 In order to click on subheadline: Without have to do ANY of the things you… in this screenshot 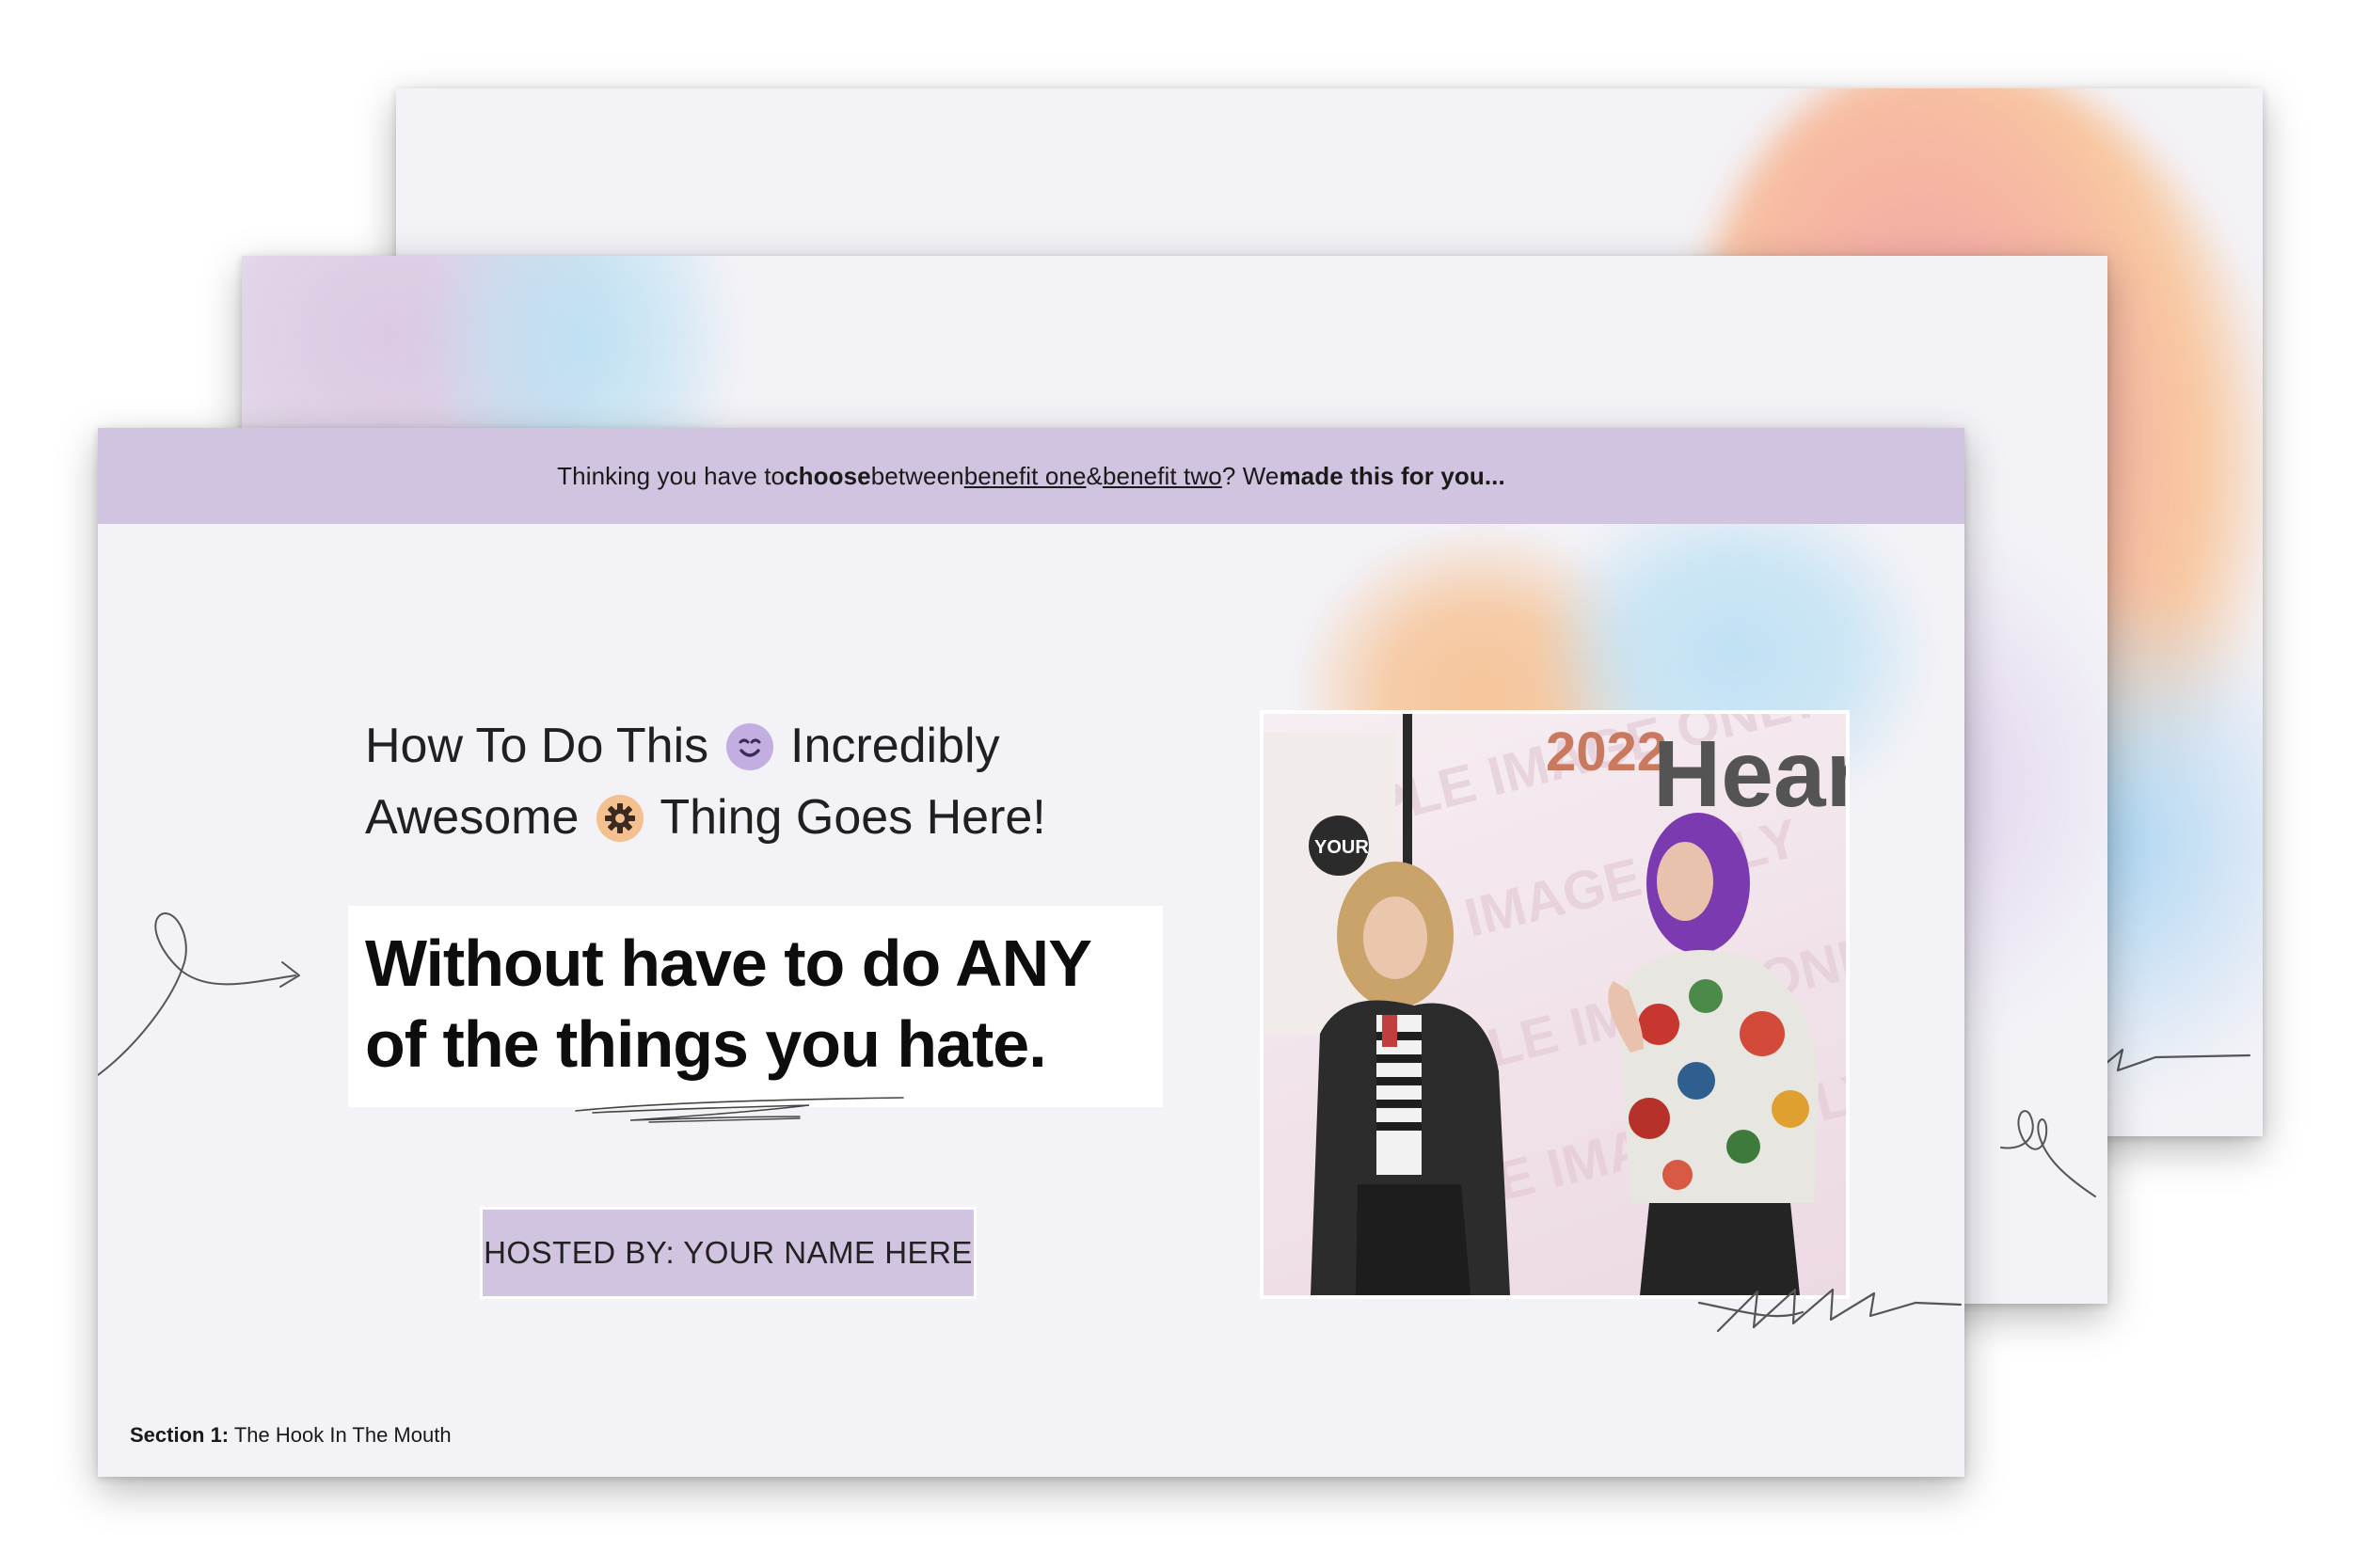, I will do `click(728, 1004)`.